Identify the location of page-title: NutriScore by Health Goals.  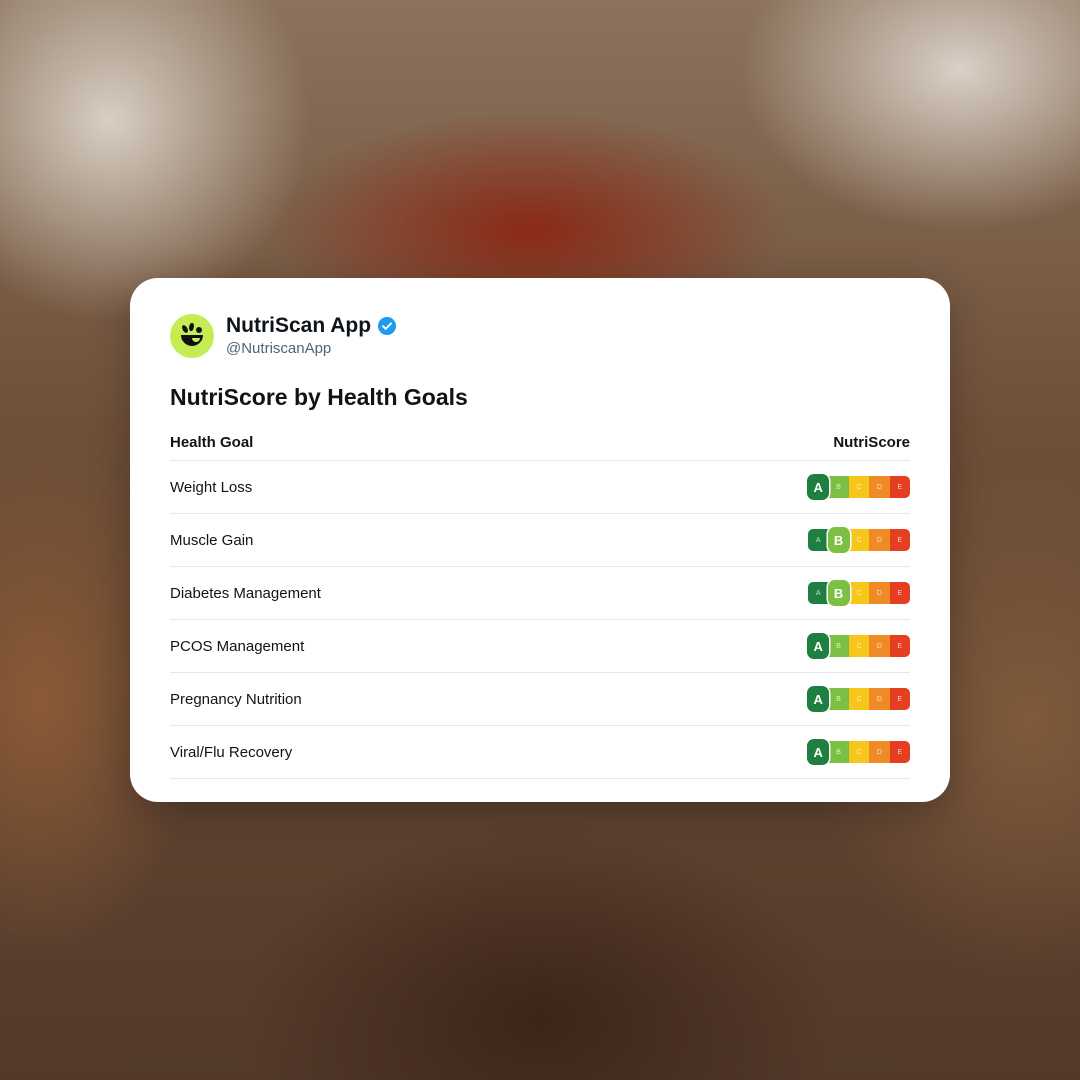
(319, 397).